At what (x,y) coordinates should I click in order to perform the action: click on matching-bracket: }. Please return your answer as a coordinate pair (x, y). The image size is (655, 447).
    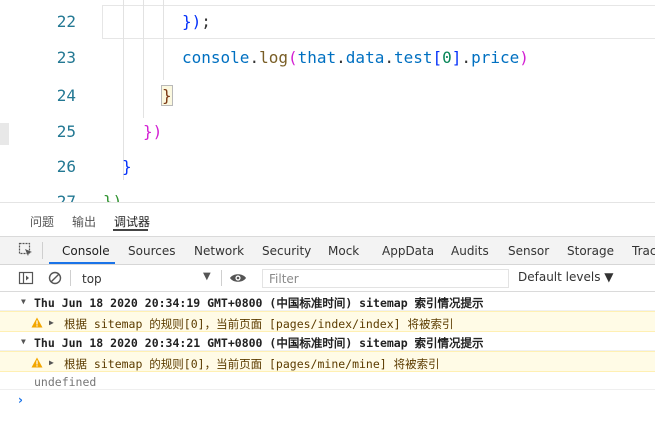
    Looking at the image, I should click on (167, 95).